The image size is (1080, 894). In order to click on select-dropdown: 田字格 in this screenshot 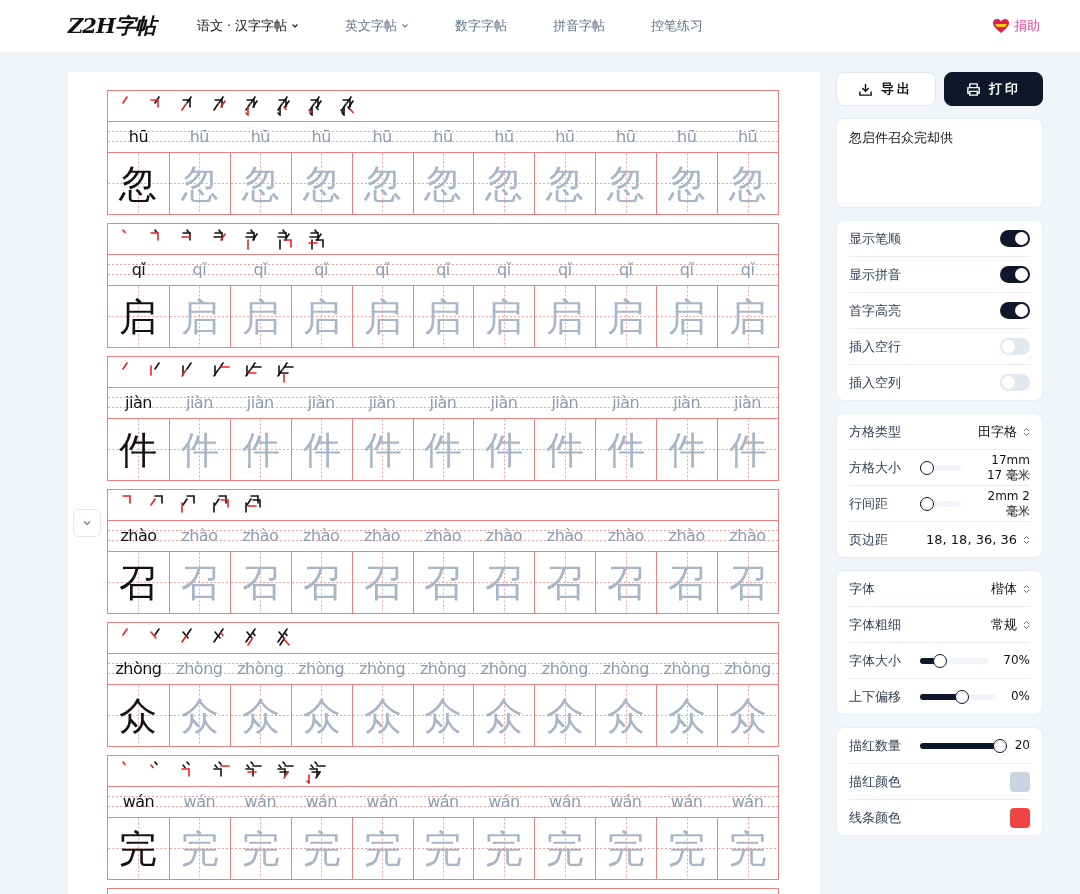, I will do `click(1004, 431)`.